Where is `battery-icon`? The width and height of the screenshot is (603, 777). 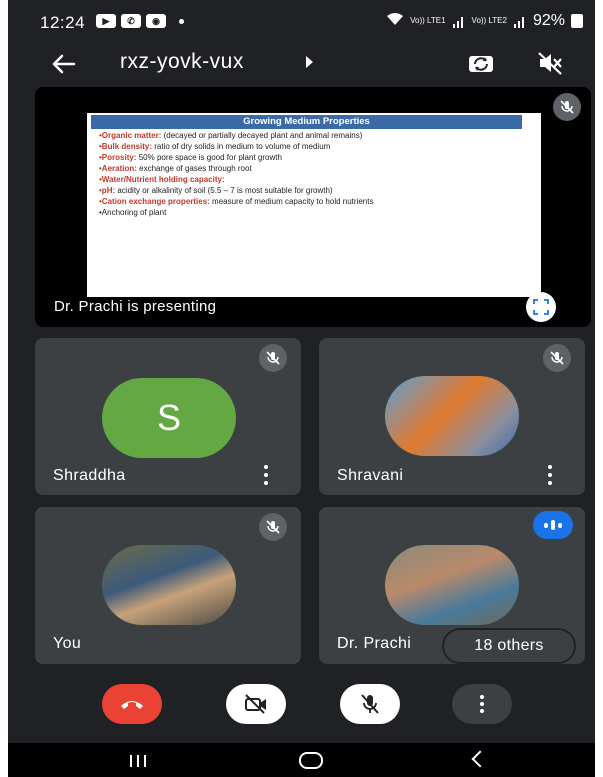 battery-icon is located at coordinates (577, 21).